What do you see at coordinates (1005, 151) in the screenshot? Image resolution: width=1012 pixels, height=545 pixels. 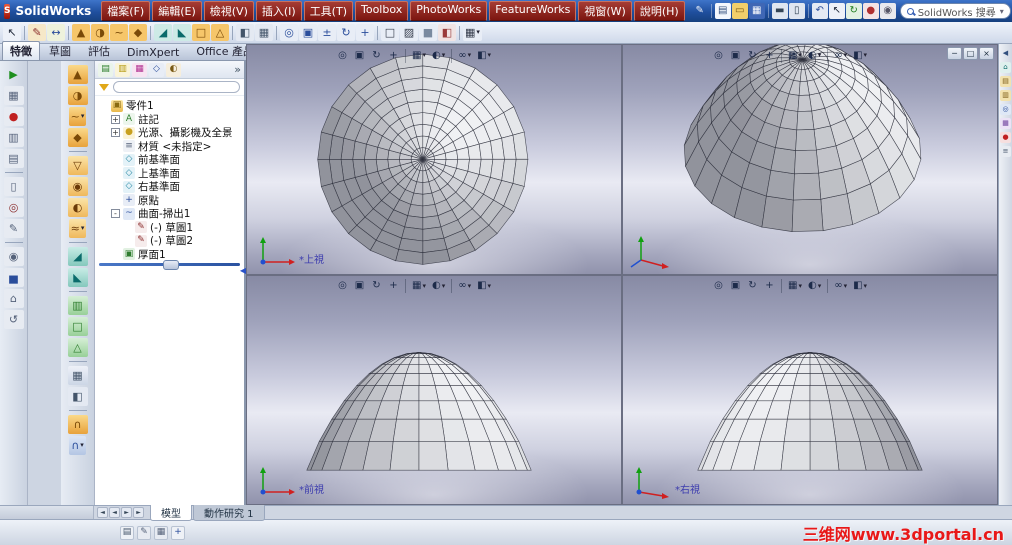 I see `custom-properties-icon: ≡` at bounding box center [1005, 151].